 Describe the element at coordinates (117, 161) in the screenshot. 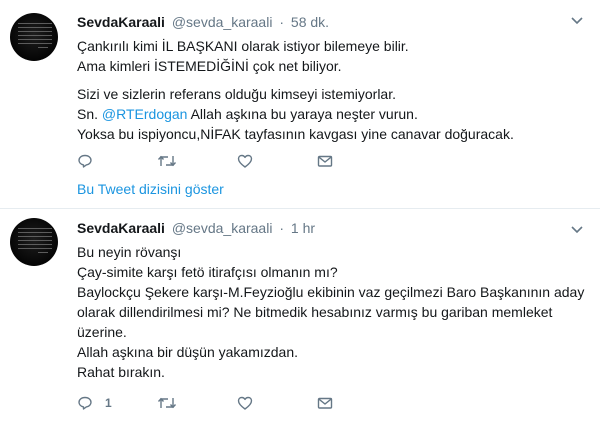

I see `reply-button` at that location.